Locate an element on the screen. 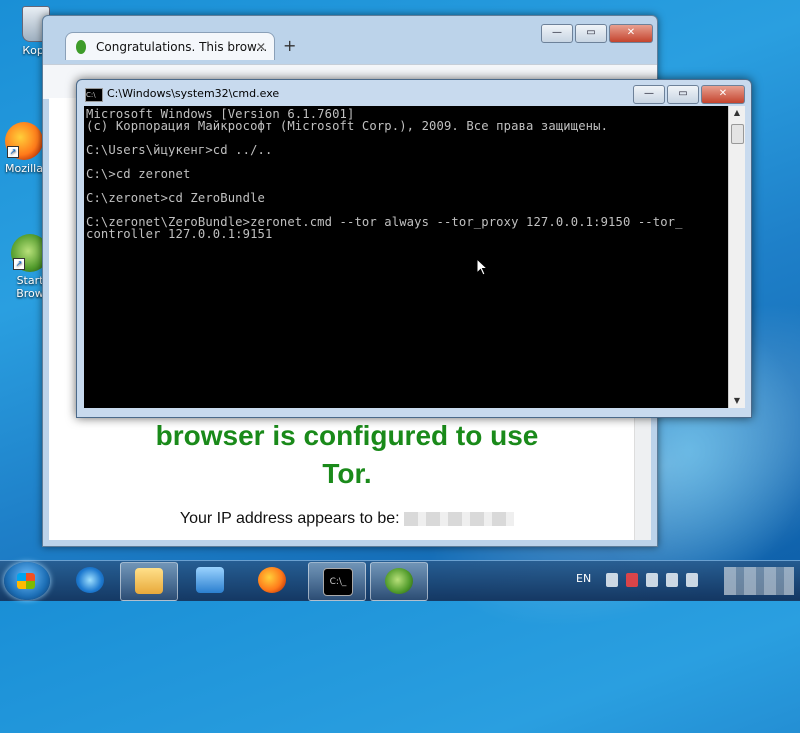 Image resolution: width=800 pixels, height=733 pixels. battery-icon is located at coordinates (652, 580).